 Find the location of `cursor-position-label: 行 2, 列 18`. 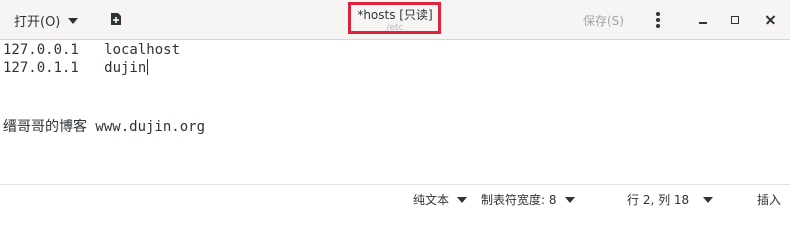

cursor-position-label: 行 2, 列 18 is located at coordinates (658, 200).